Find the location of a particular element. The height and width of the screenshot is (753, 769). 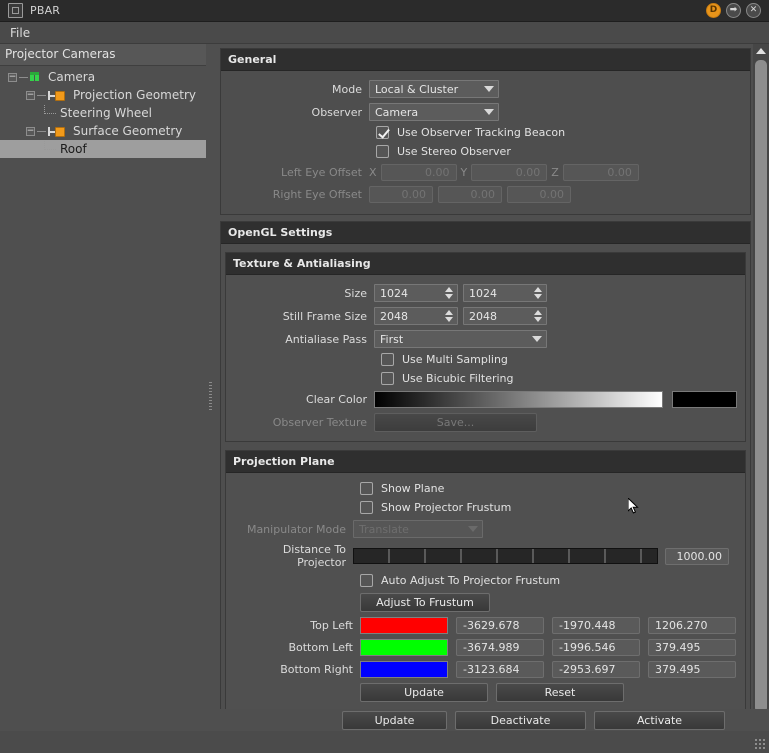

auto-adjust-checkbox is located at coordinates (366, 580).